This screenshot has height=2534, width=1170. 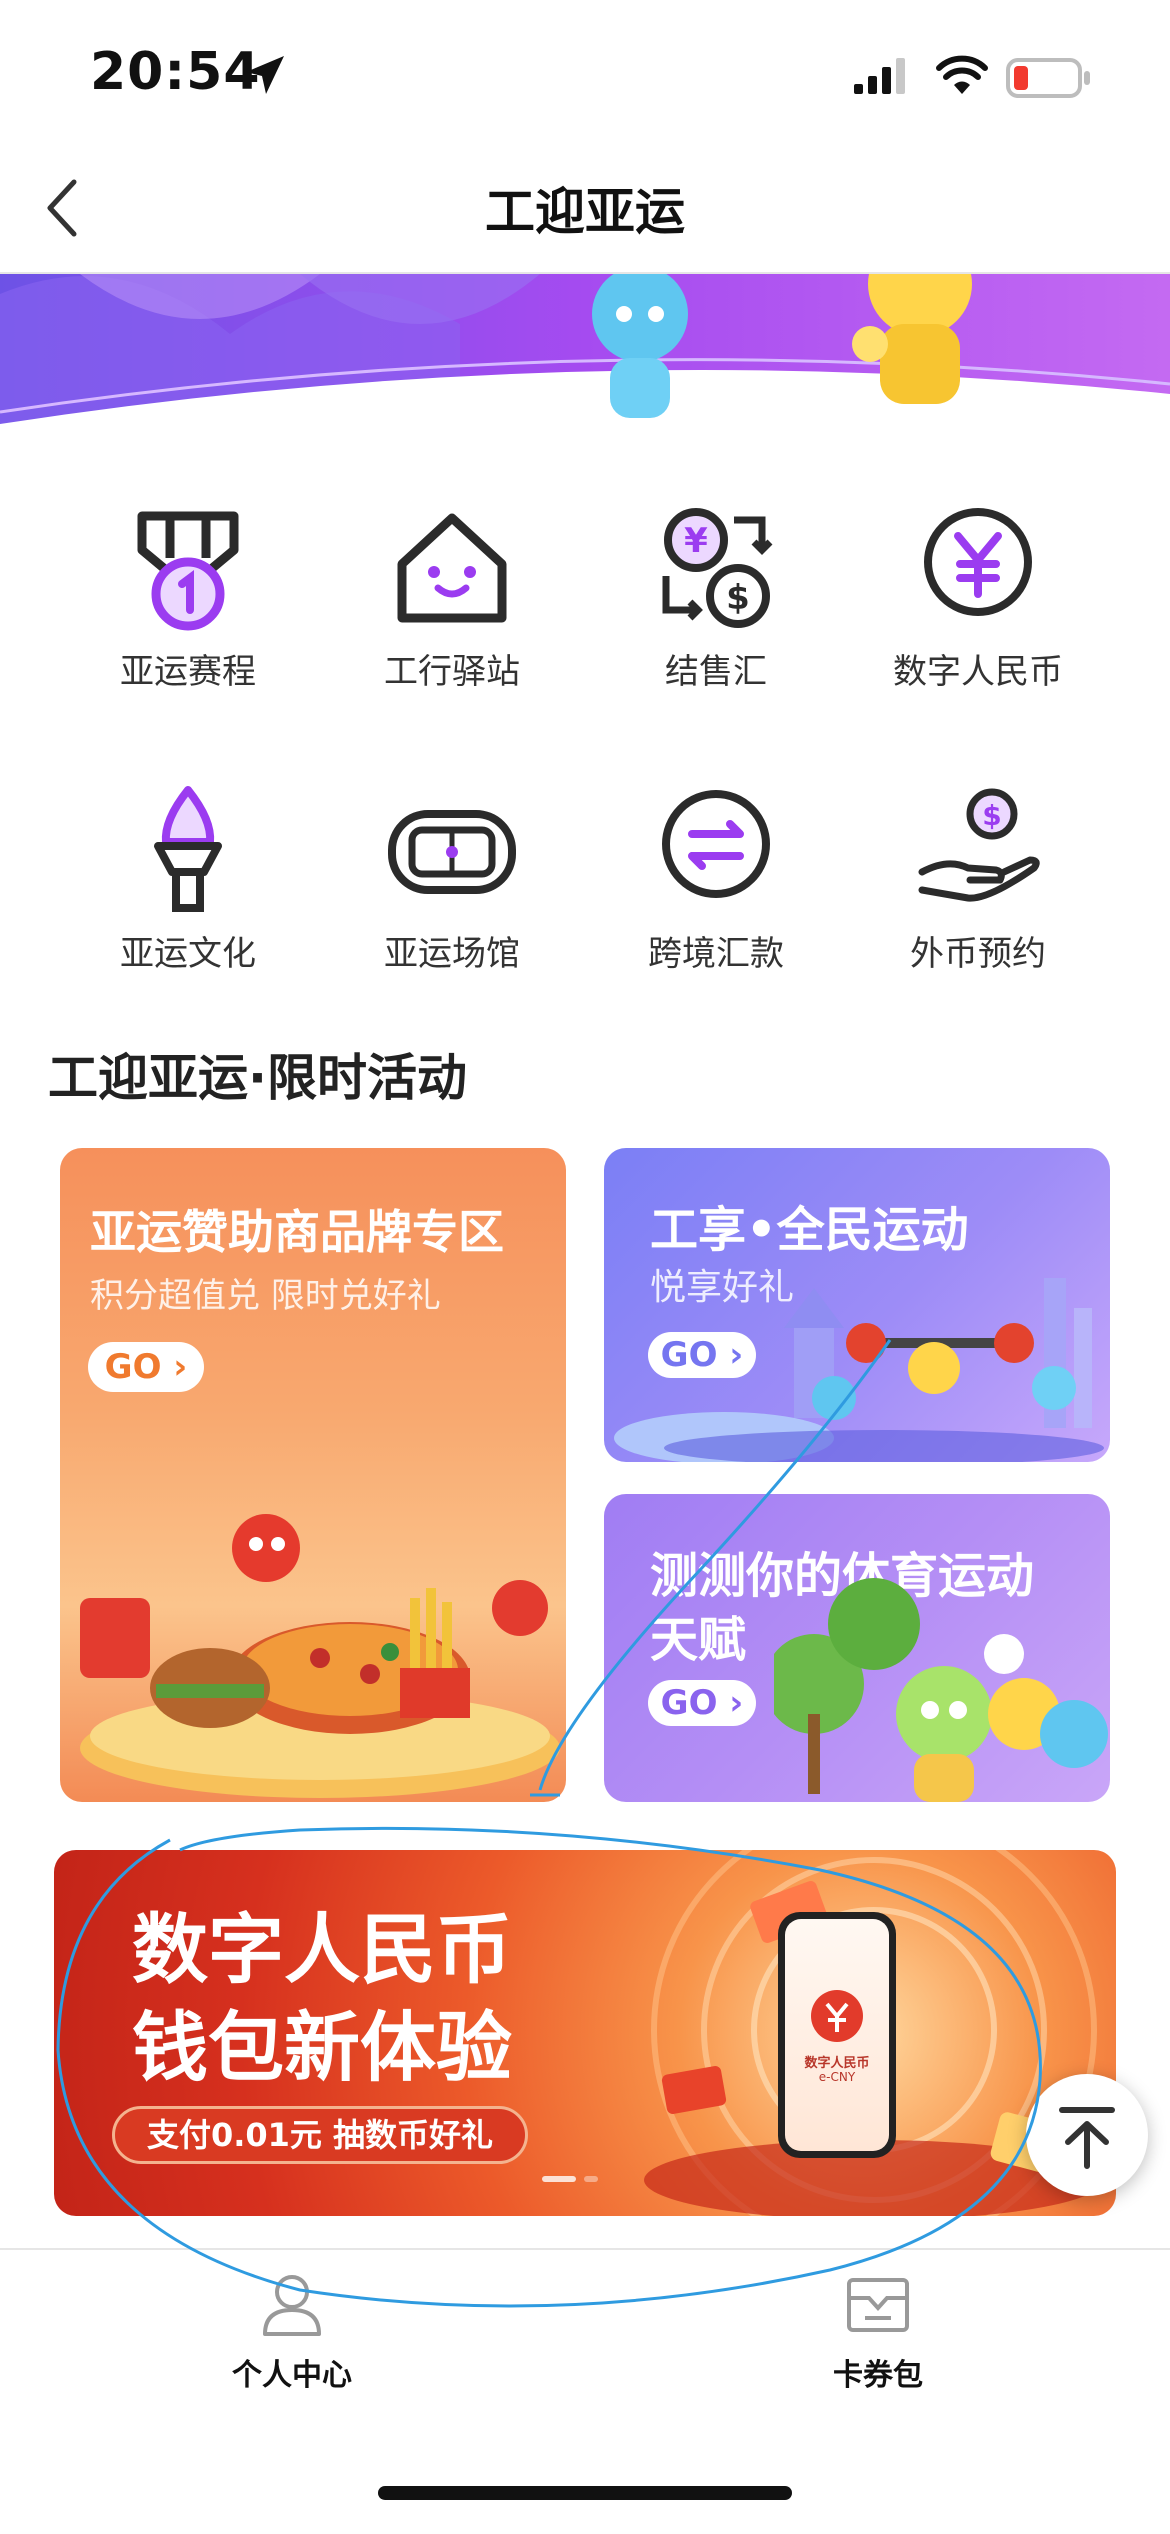 I want to click on wifi-icon, so click(x=962, y=74).